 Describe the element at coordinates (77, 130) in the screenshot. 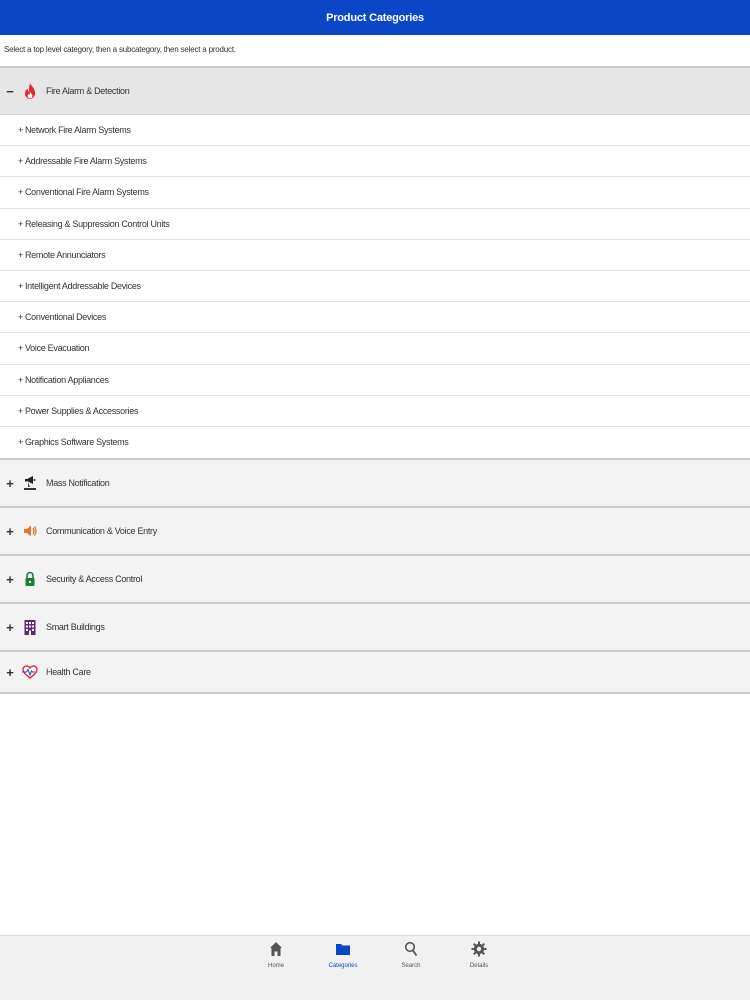

I see `subcategory-label: Network Fire Alarm Systems` at that location.